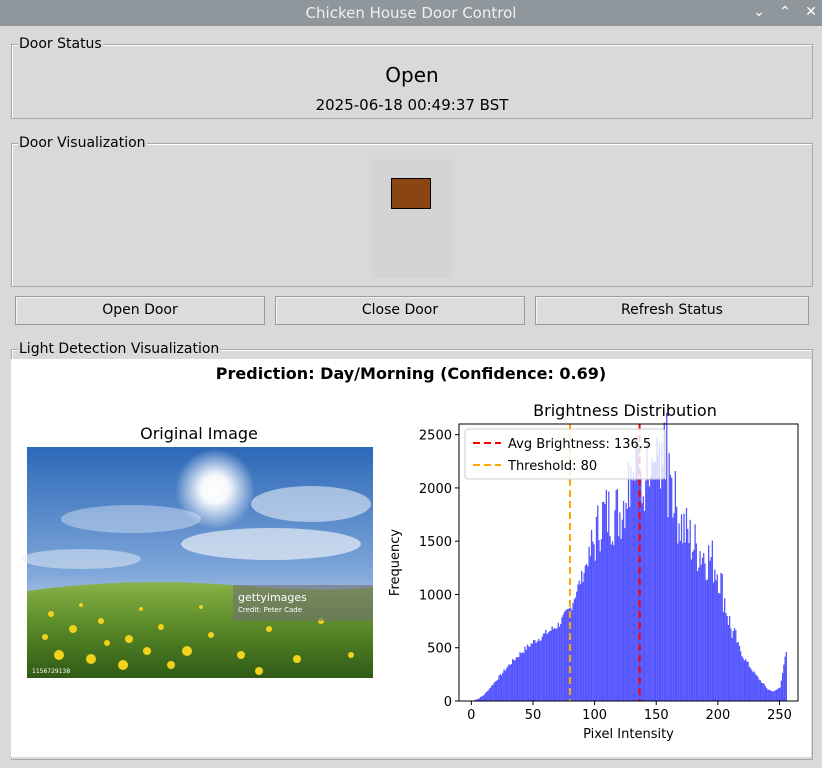 Image resolution: width=822 pixels, height=768 pixels. What do you see at coordinates (552, 466) in the screenshot?
I see `legend-label: Threshold: 80` at bounding box center [552, 466].